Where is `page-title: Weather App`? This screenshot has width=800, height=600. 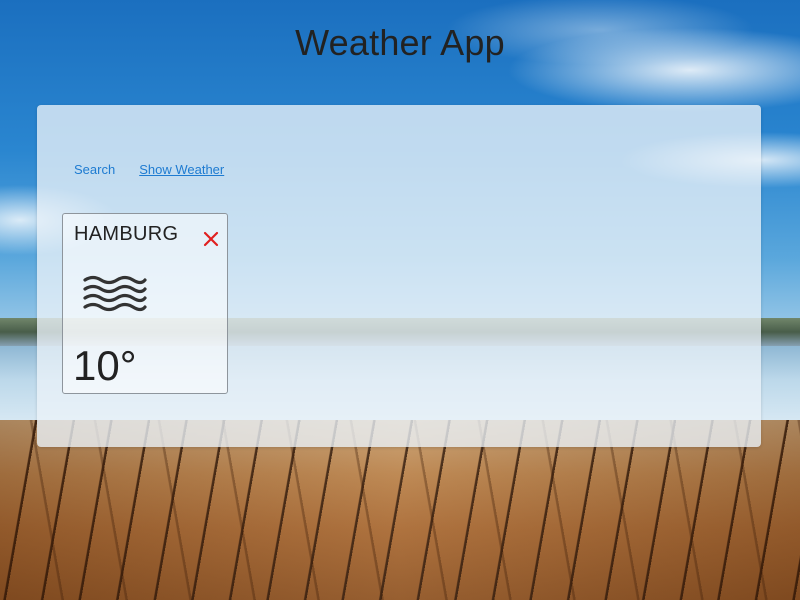
page-title: Weather App is located at coordinates (400, 42).